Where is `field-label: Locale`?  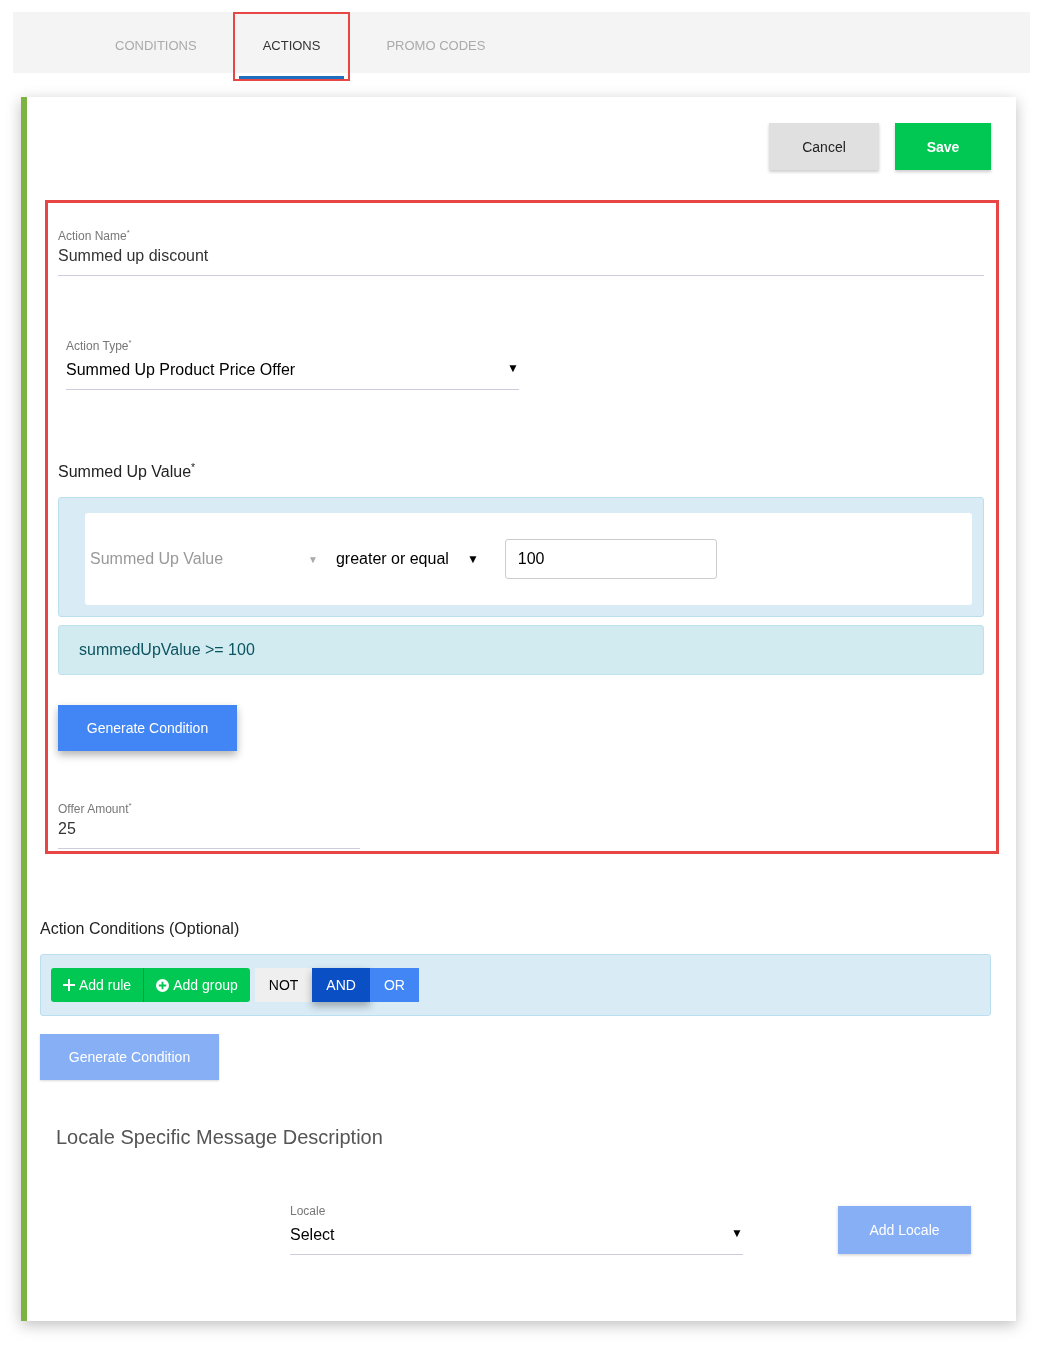 field-label: Locale is located at coordinates (308, 1211).